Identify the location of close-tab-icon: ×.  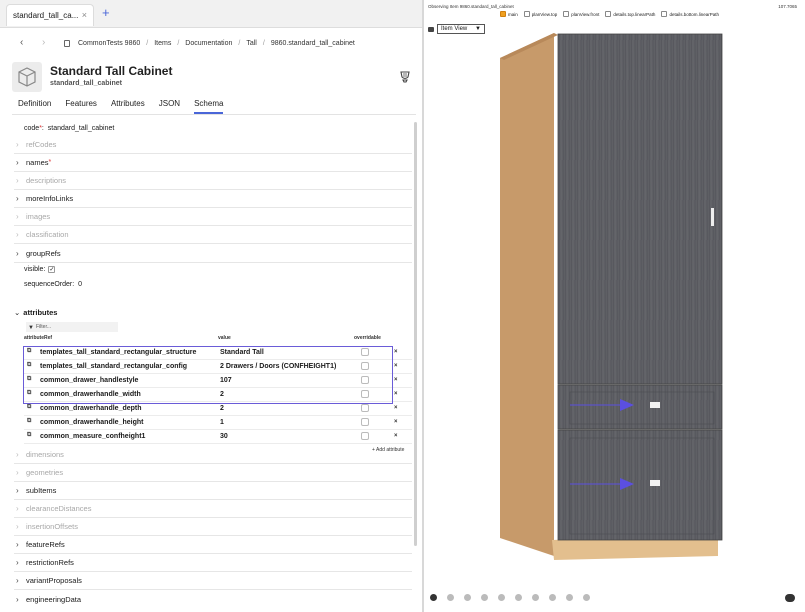
(84, 15).